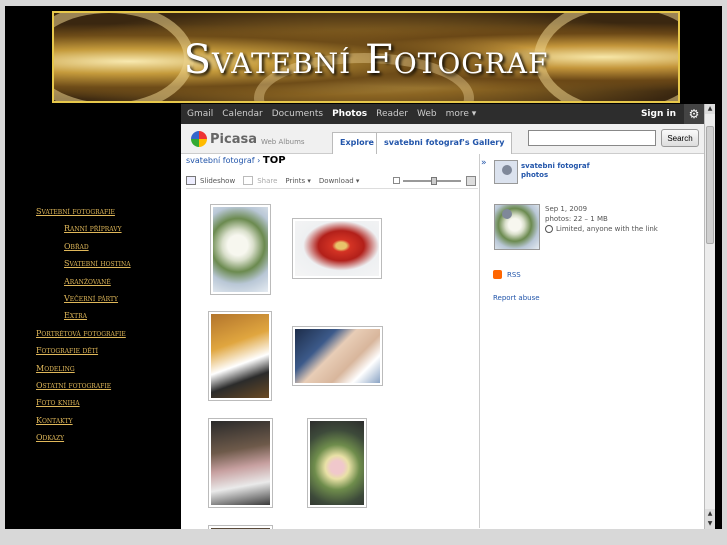 This screenshot has width=727, height=545. Describe the element at coordinates (298, 181) in the screenshot. I see `prints-menu: Prints ▾` at that location.